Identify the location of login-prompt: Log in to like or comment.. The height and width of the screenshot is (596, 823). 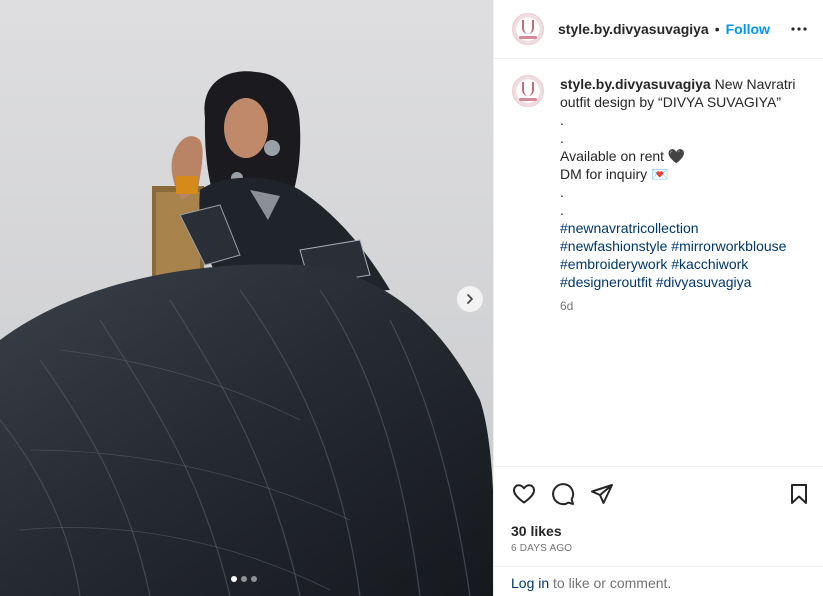
(591, 583).